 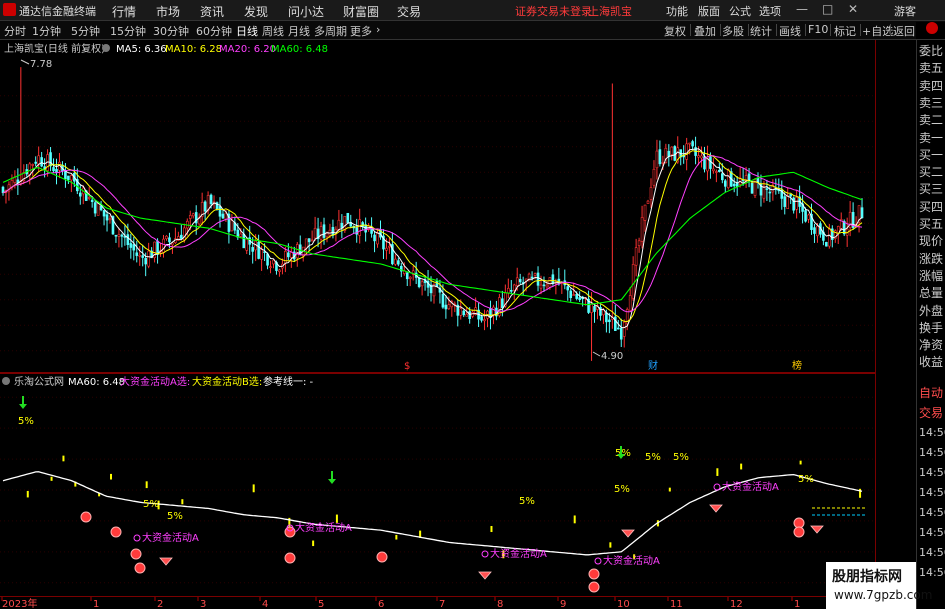 What do you see at coordinates (931, 327) in the screenshot?
I see `quote-field-label: 换手` at bounding box center [931, 327].